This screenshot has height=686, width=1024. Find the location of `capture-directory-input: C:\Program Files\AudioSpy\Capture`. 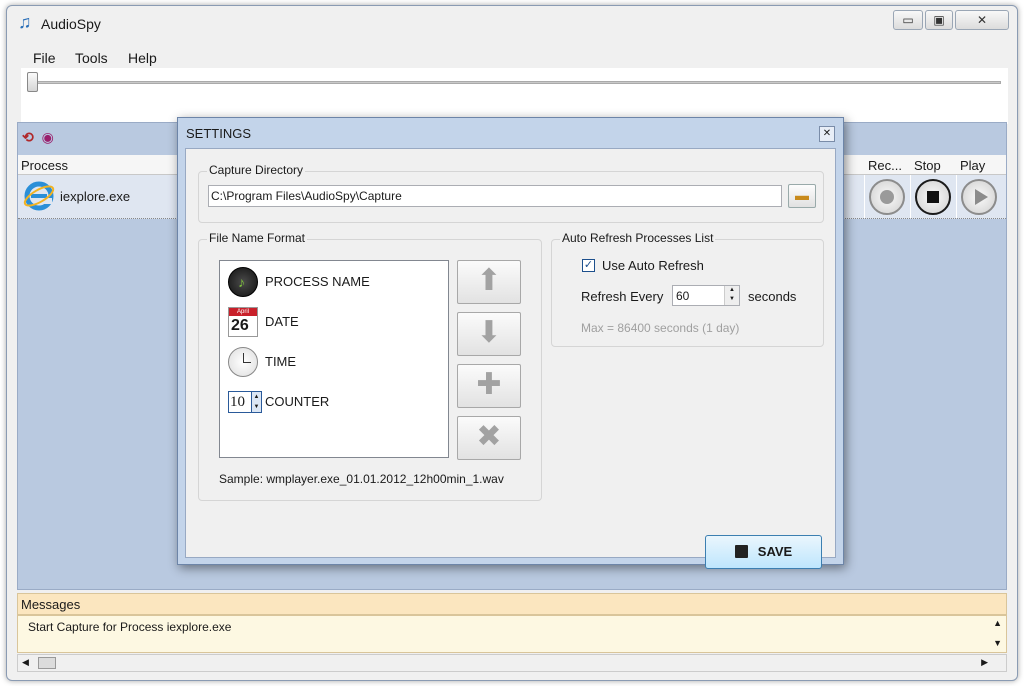

capture-directory-input: C:\Program Files\AudioSpy\Capture is located at coordinates (495, 196).